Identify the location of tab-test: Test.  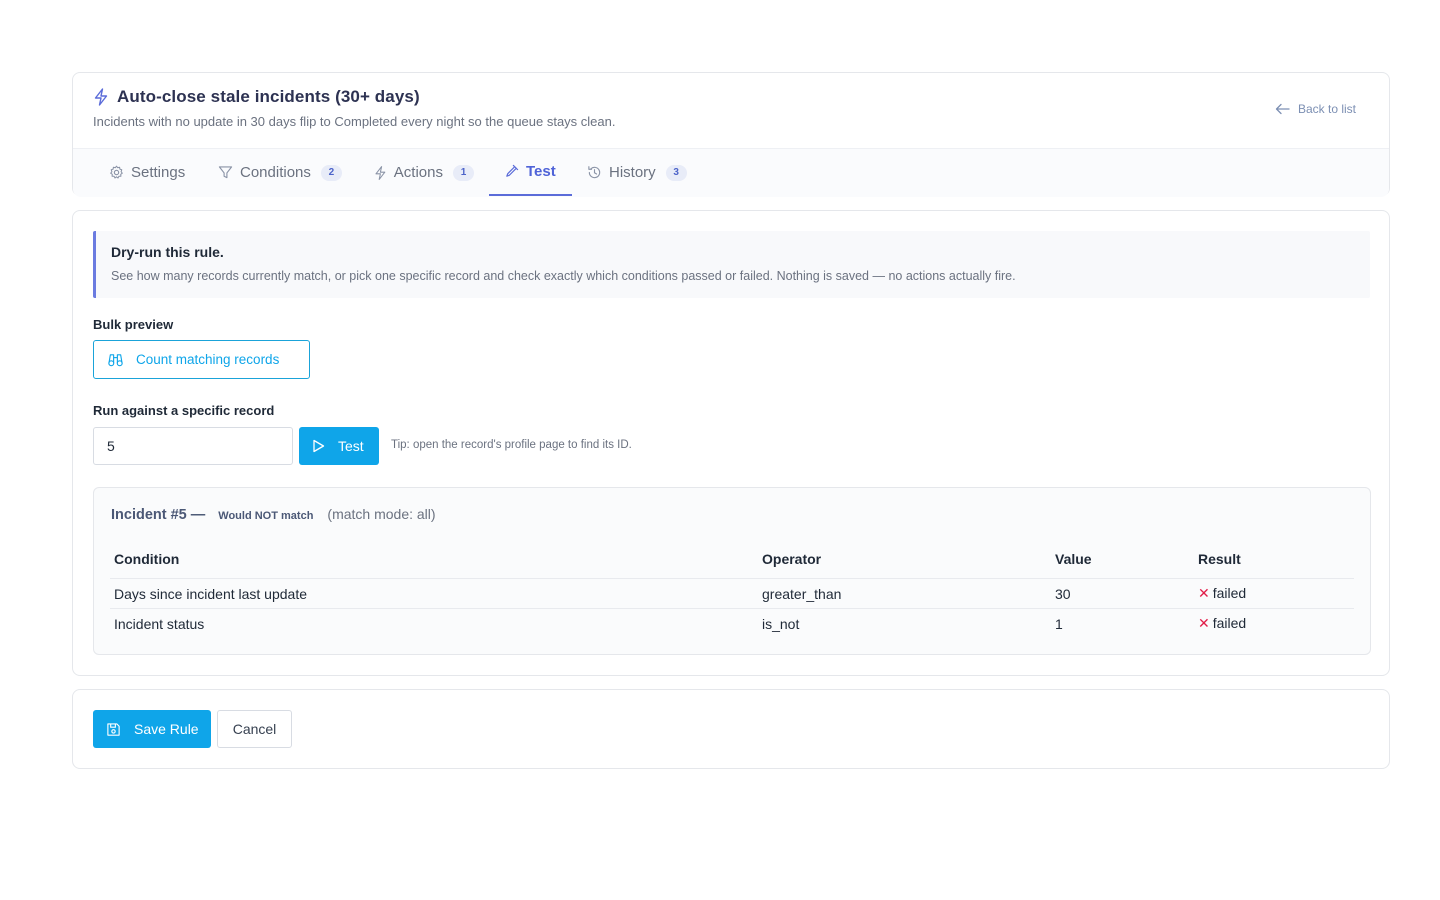
(530, 172).